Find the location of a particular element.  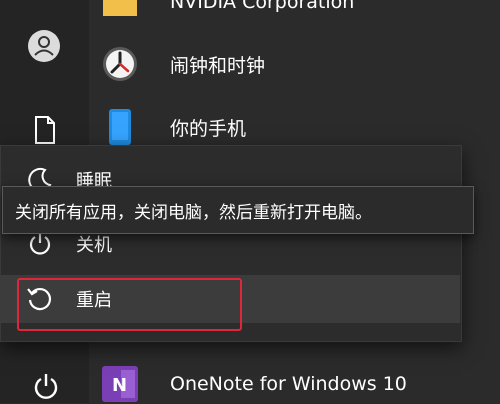

app-label: 闹钟和时钟 is located at coordinates (218, 65).